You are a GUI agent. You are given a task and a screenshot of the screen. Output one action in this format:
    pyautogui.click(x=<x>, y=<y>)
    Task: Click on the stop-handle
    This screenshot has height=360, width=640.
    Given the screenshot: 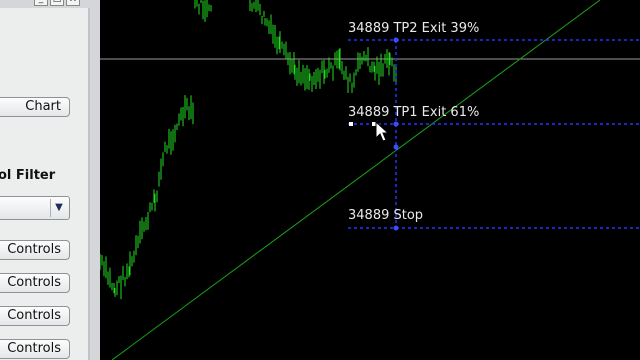 What is the action you would take?
    pyautogui.click(x=396, y=228)
    